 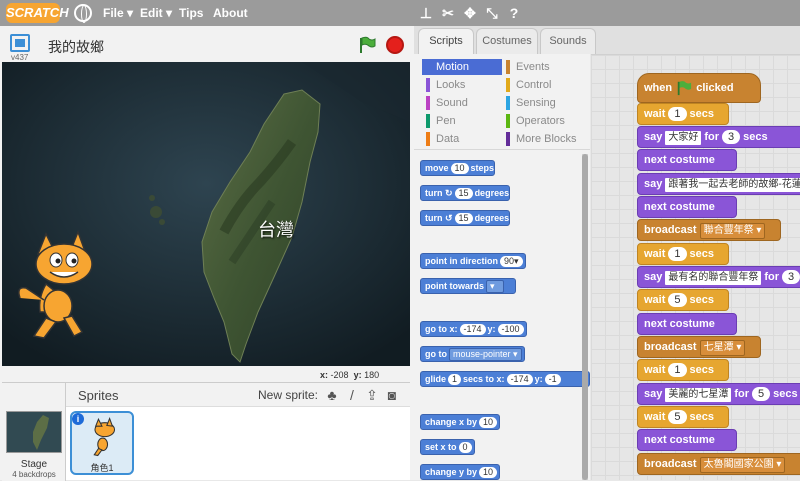 What do you see at coordinates (78, 419) in the screenshot?
I see `info-icon: i` at bounding box center [78, 419].